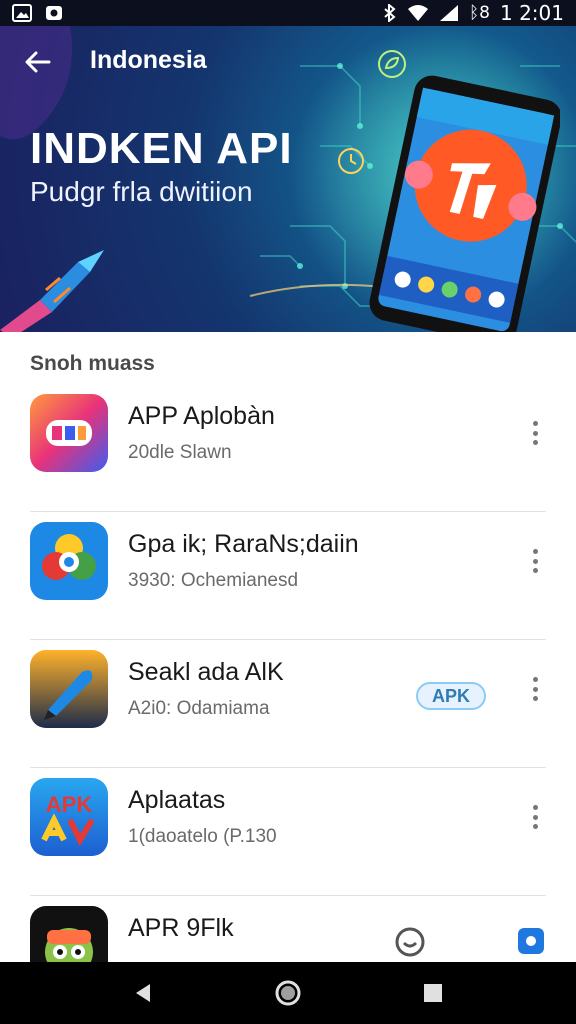 Image resolution: width=576 pixels, height=1024 pixels. Describe the element at coordinates (22, 13) in the screenshot. I see `image-icon` at that location.